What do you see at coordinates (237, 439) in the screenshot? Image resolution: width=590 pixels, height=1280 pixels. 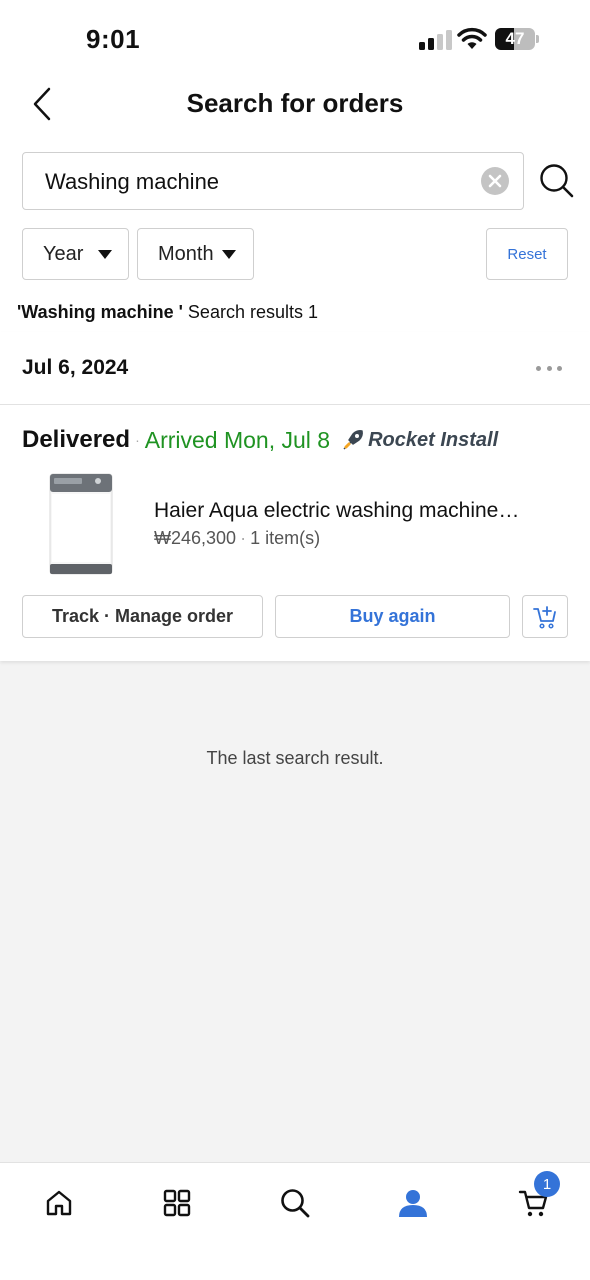 I see `arrival-date: Arrived Mon, Jul 8` at bounding box center [237, 439].